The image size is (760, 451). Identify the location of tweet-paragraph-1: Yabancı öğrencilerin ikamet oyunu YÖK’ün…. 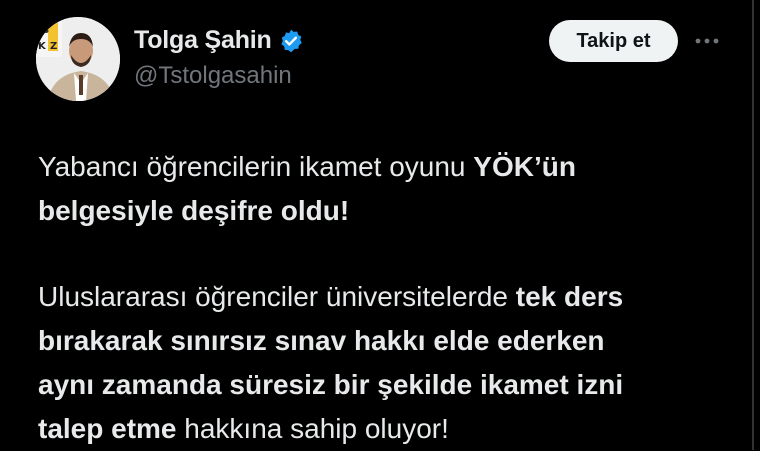
(307, 189).